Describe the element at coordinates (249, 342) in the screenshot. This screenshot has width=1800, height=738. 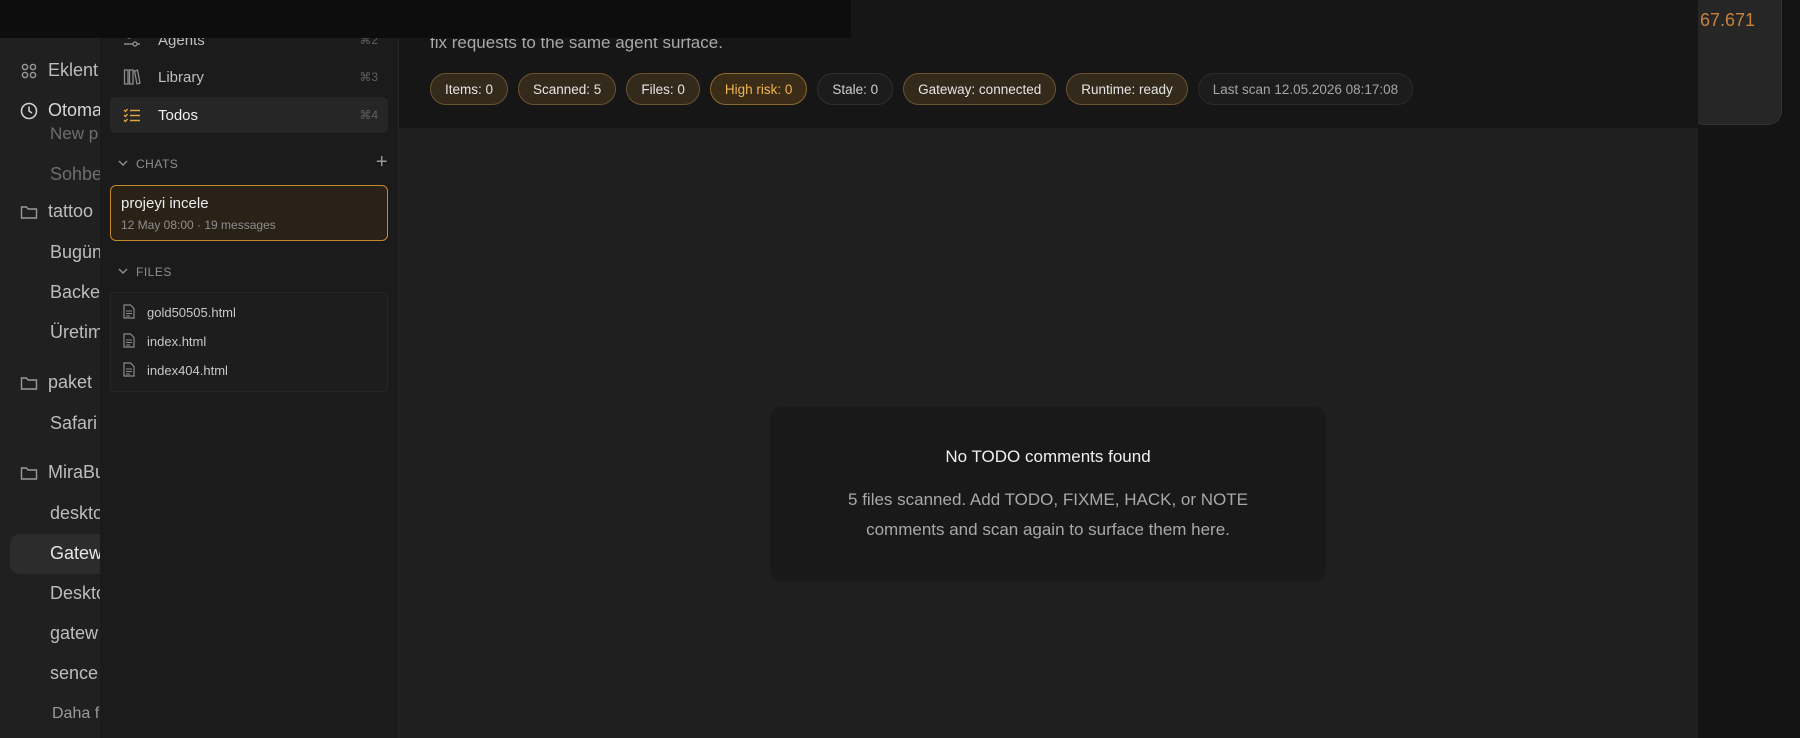
I see `files-list: gold50505.html index.html index404.html` at that location.